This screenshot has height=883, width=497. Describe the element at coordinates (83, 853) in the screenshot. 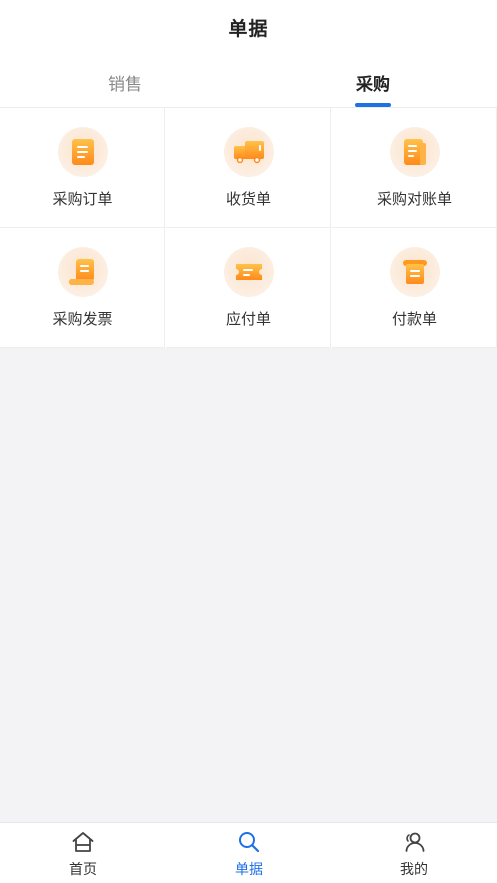

I see `nav-item-home: 首页` at that location.